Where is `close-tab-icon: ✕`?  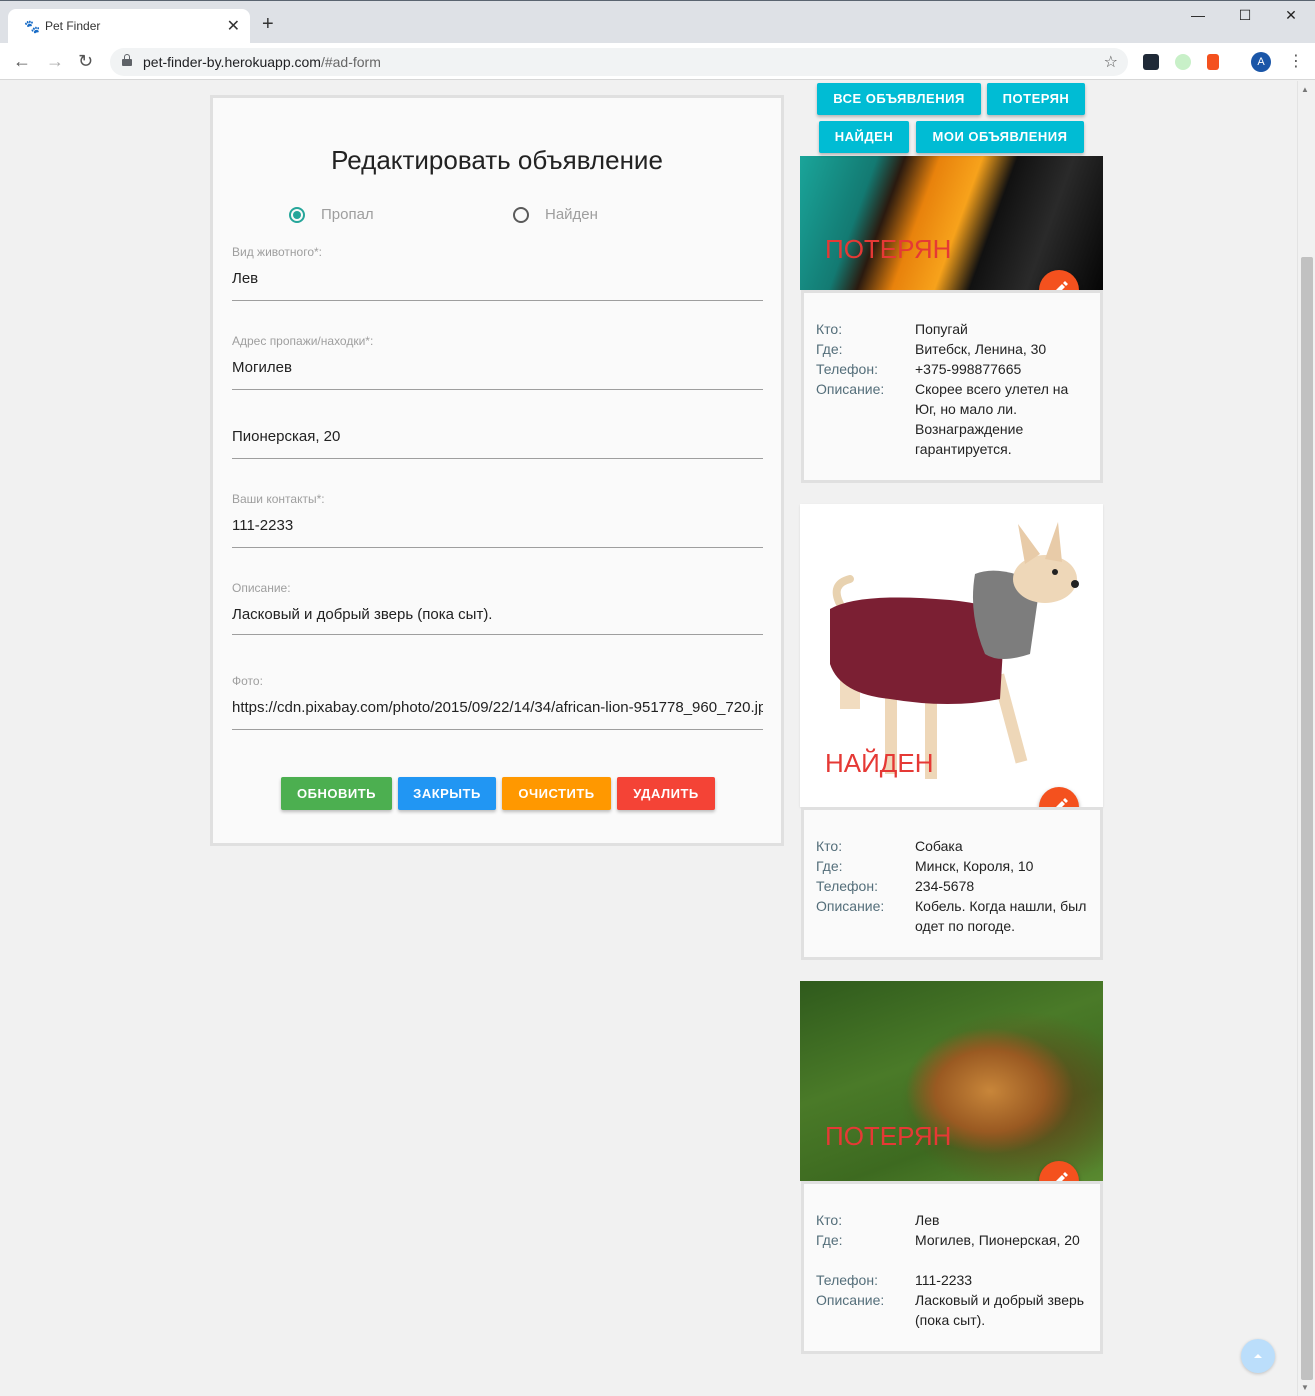
close-tab-icon: ✕ is located at coordinates (233, 26).